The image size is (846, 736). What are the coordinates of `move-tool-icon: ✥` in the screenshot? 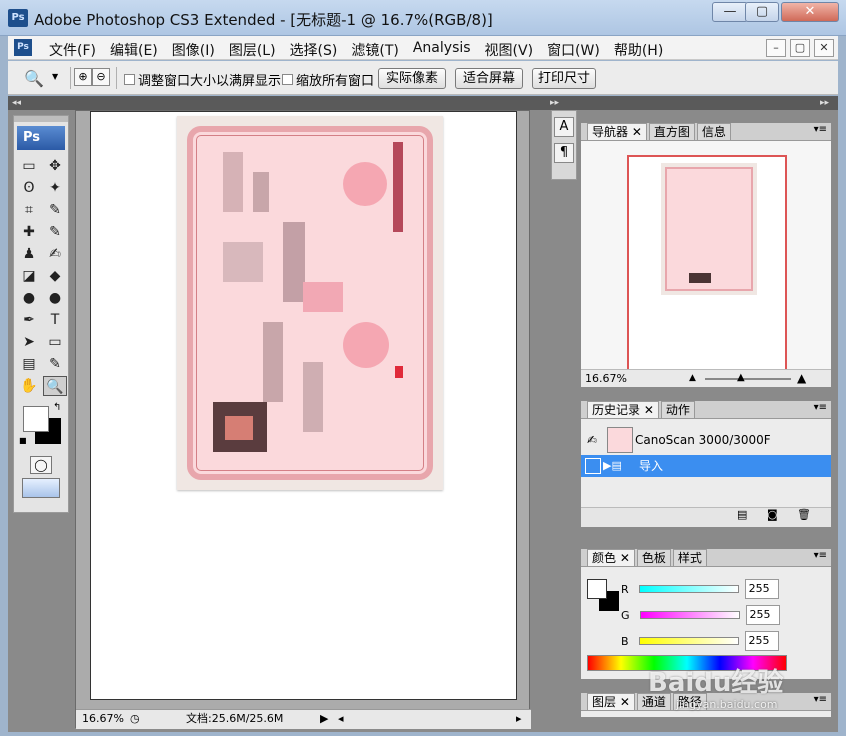 It's located at (55, 166).